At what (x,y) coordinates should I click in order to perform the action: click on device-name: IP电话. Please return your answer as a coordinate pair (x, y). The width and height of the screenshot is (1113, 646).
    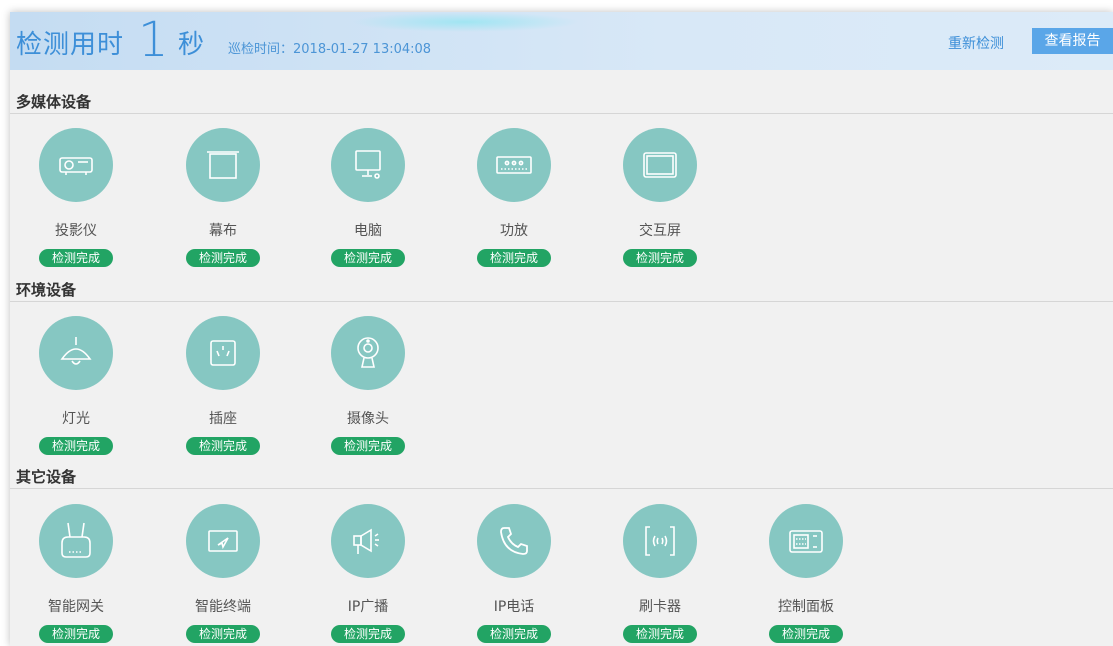
    Looking at the image, I should click on (514, 607).